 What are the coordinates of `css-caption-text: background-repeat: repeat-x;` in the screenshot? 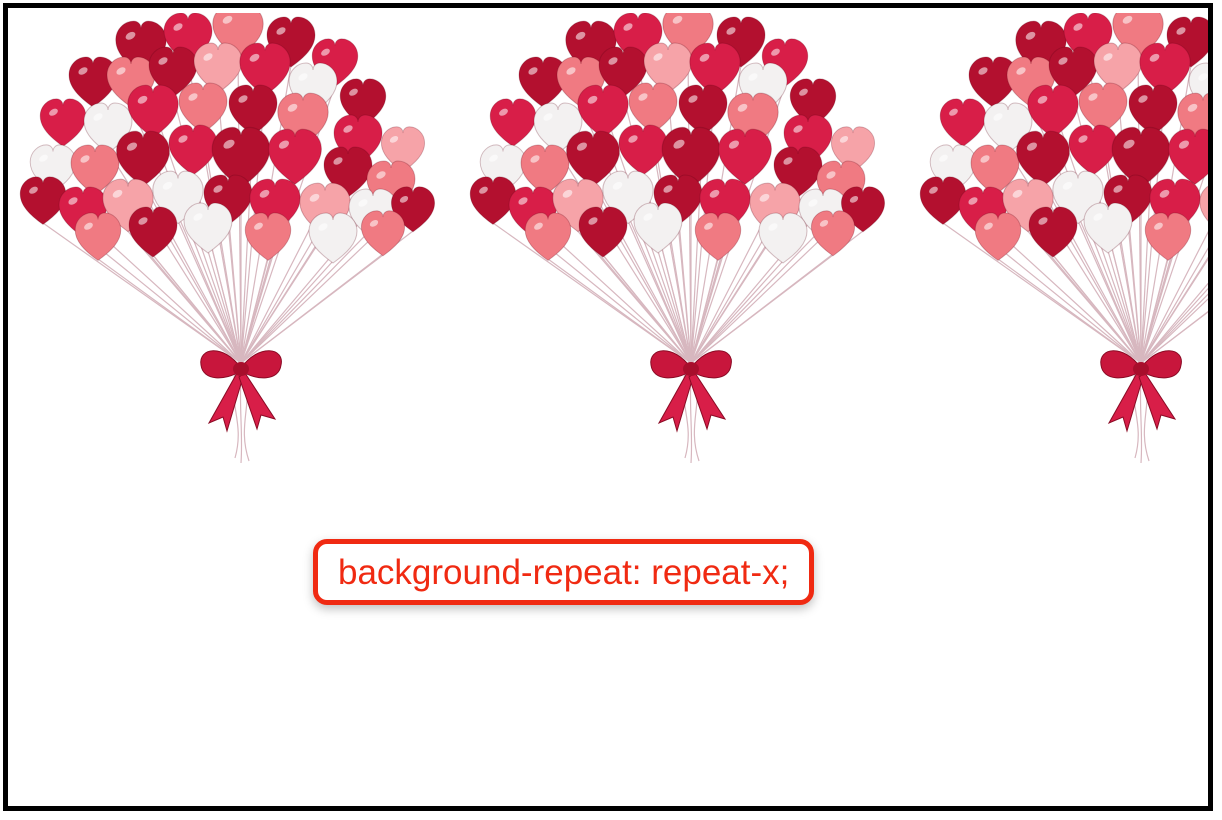 It's located at (564, 572).